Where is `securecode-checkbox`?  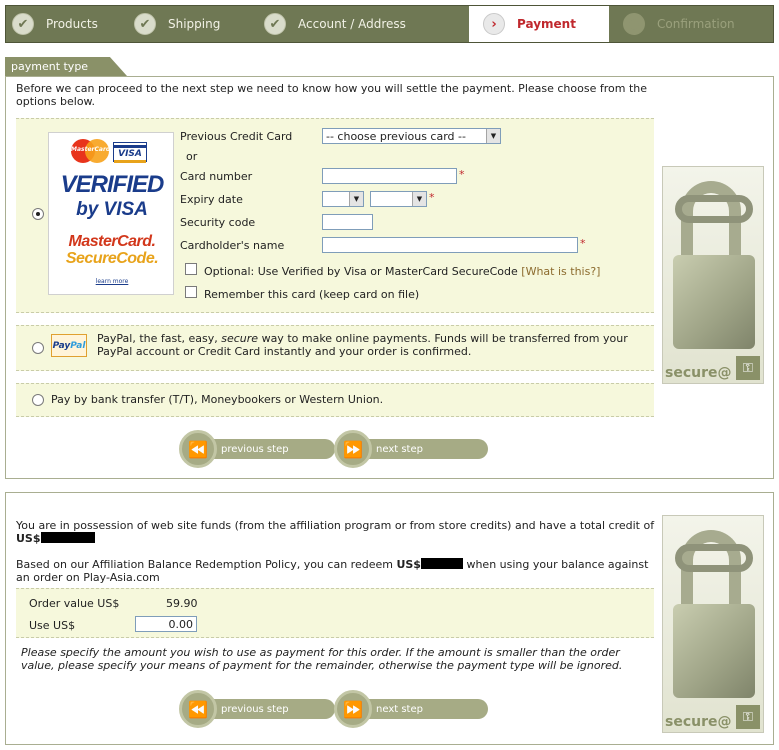
securecode-checkbox is located at coordinates (191, 269).